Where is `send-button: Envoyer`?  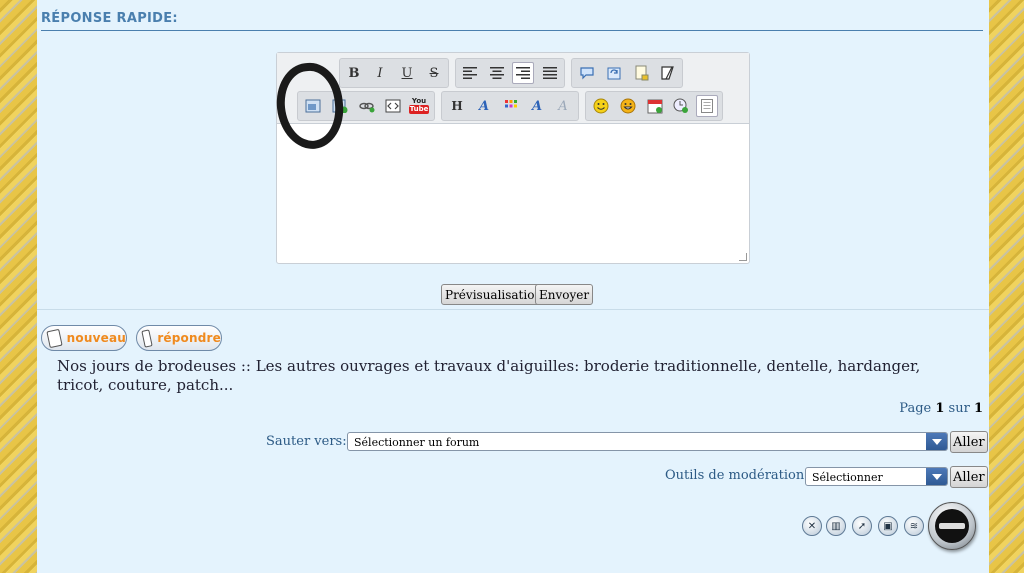 send-button: Envoyer is located at coordinates (564, 294).